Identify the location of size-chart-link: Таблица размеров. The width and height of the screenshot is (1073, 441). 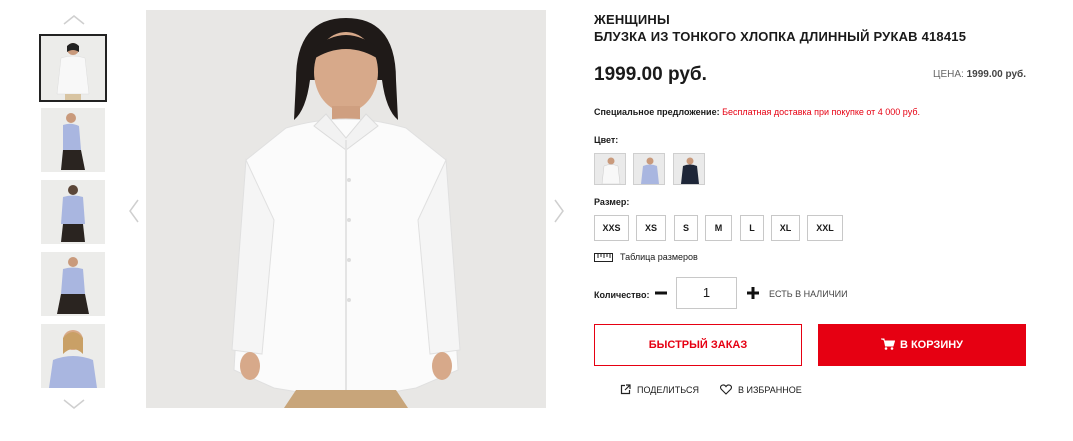
(646, 257).